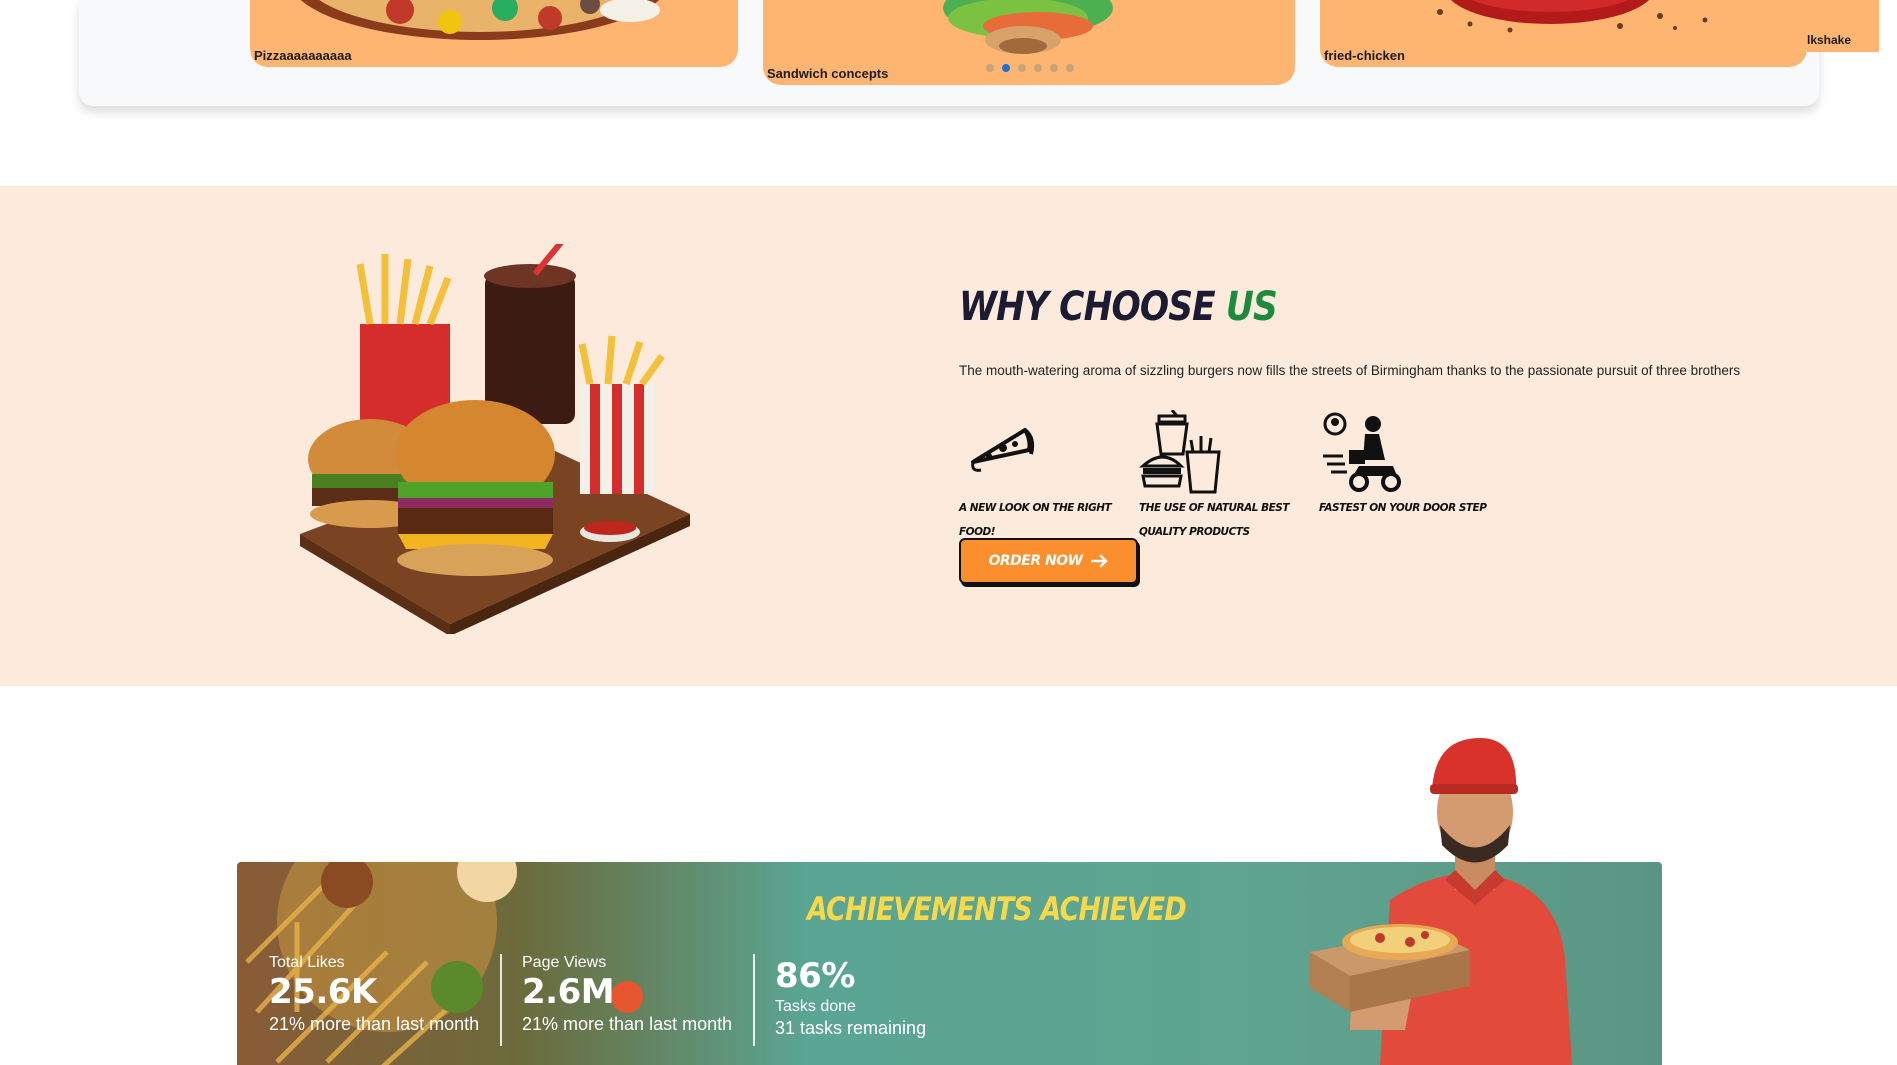  What do you see at coordinates (1404, 465) in the screenshot?
I see `feature-fast-delivery: Fastest on your door step` at bounding box center [1404, 465].